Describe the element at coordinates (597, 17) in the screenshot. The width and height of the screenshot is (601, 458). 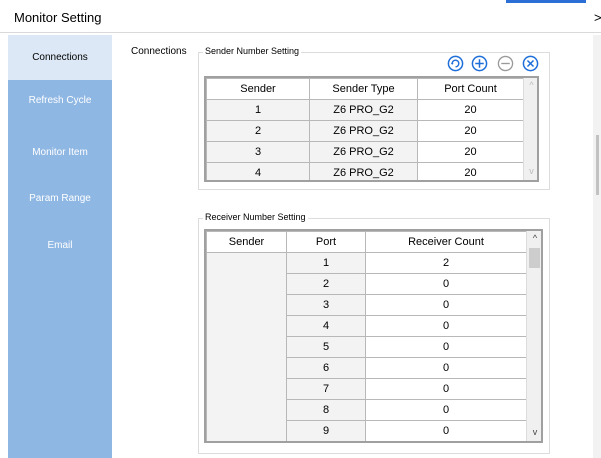
I see `close-button: >` at that location.